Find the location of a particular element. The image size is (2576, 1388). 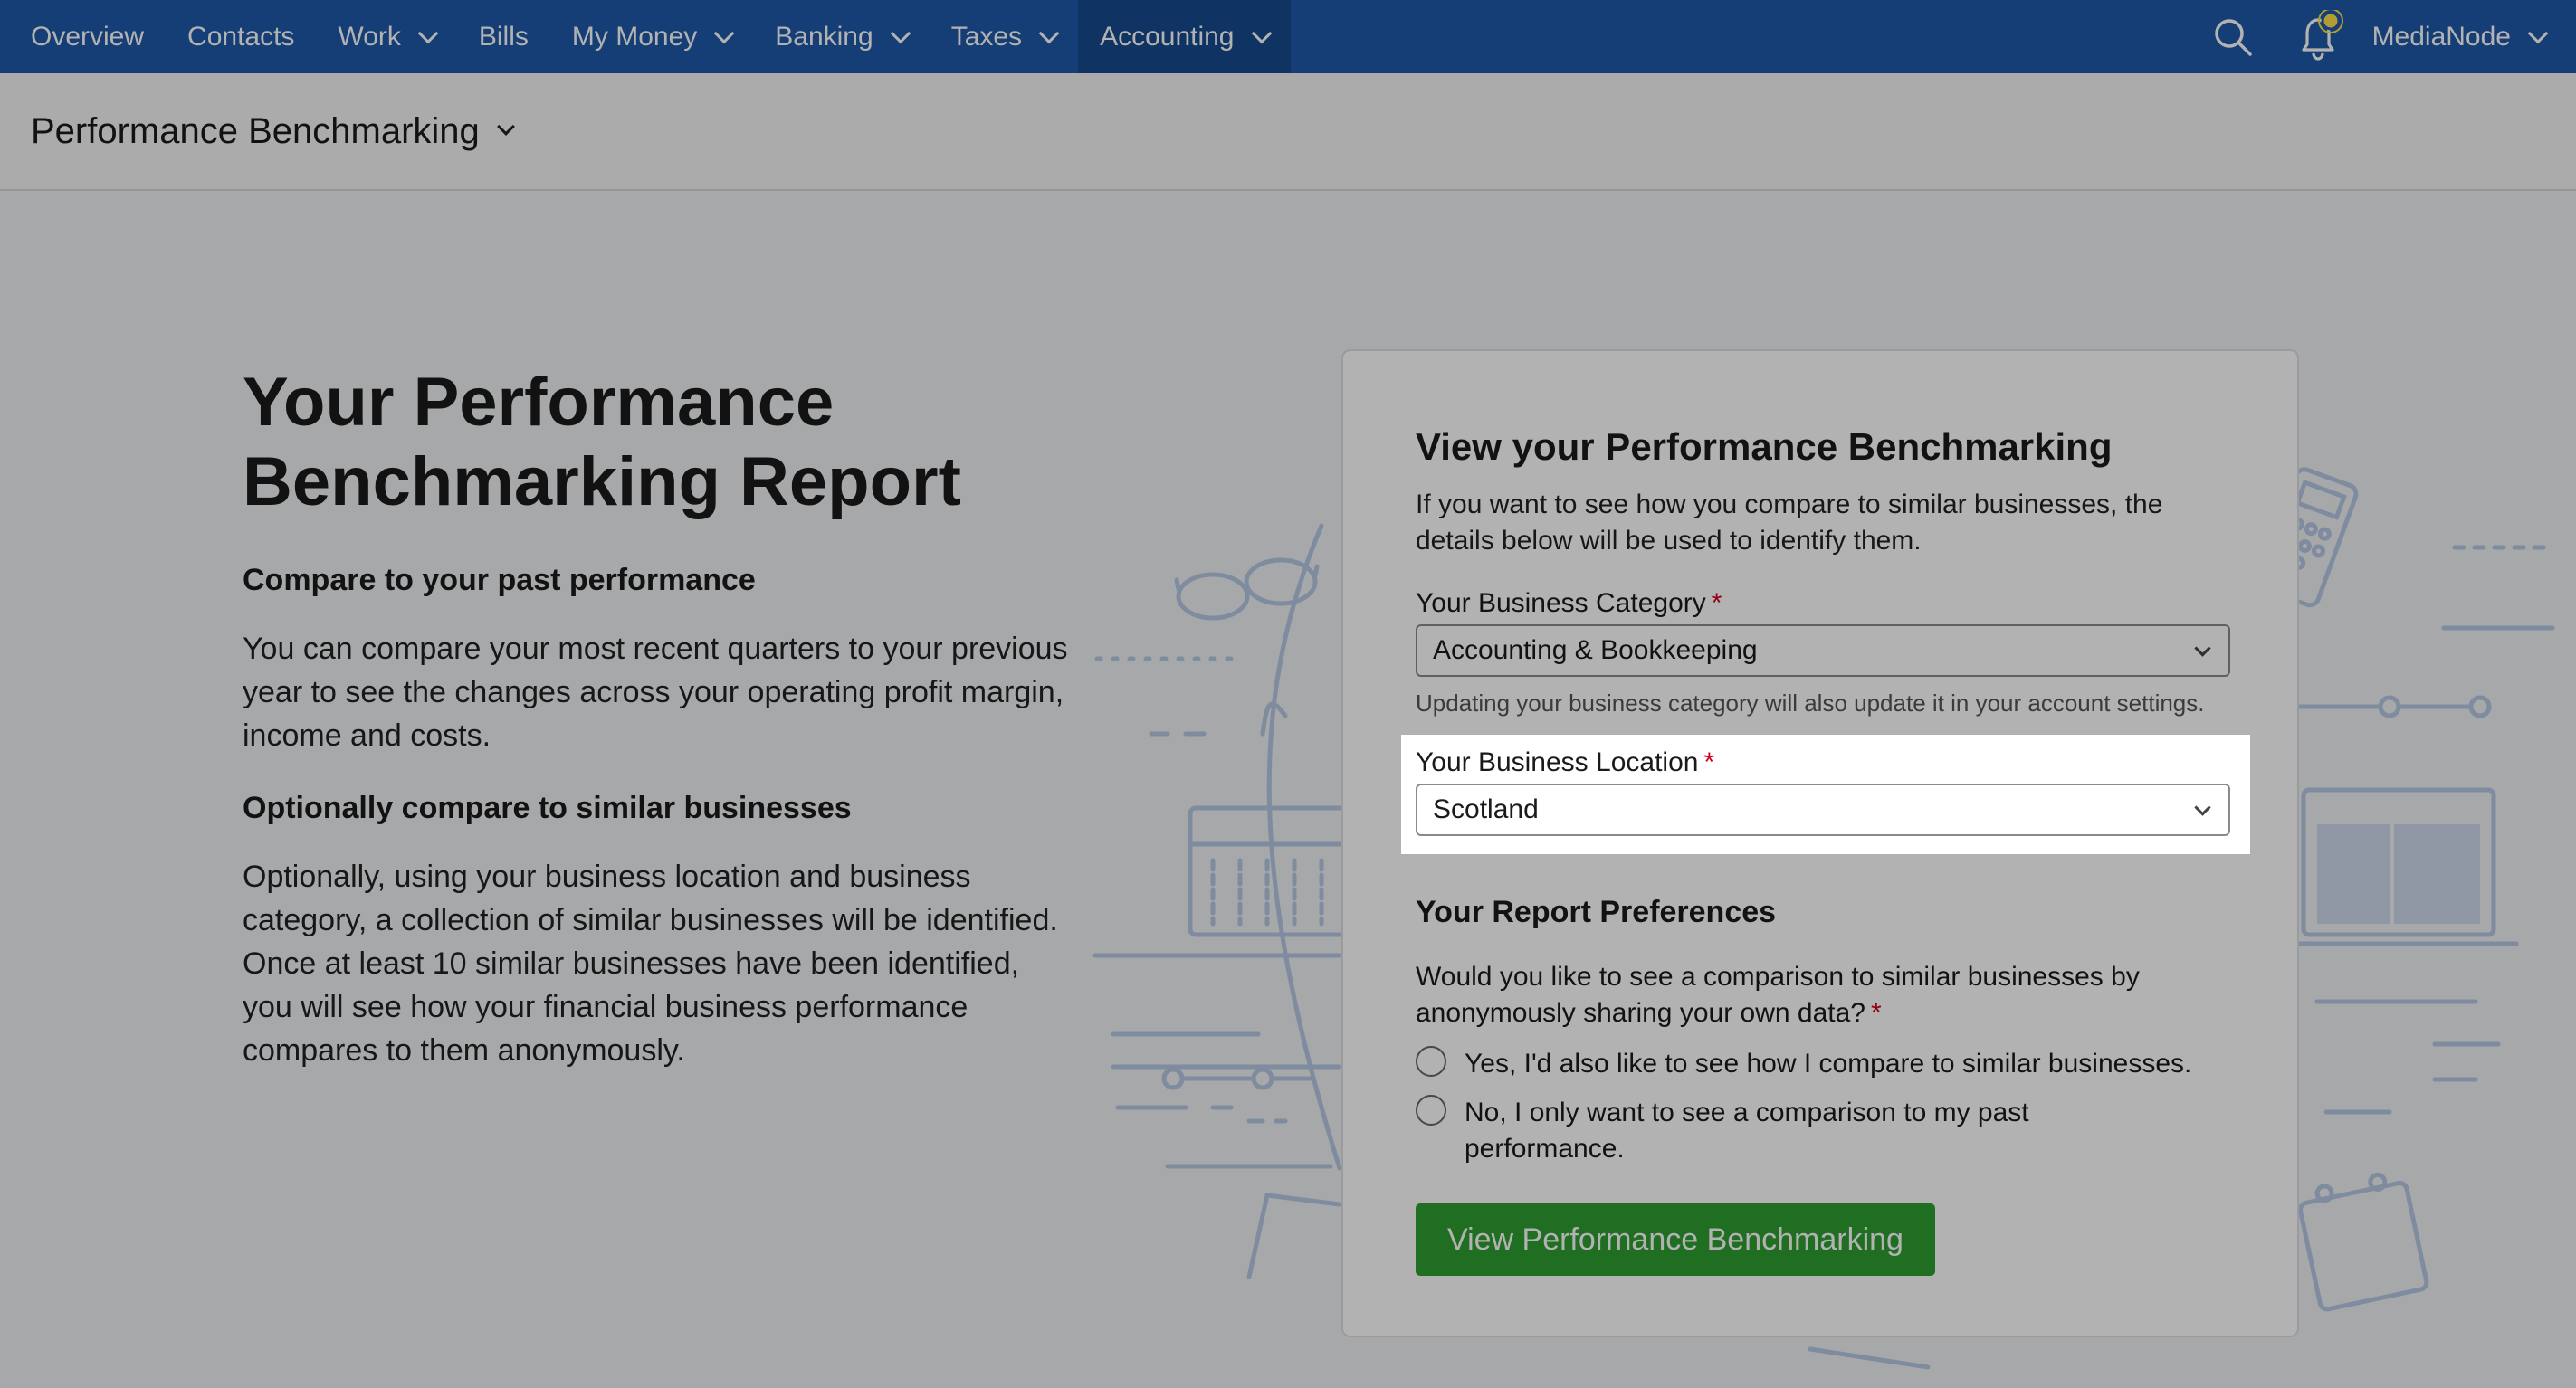

nav-accounting-label: Accounting is located at coordinates (1167, 36).